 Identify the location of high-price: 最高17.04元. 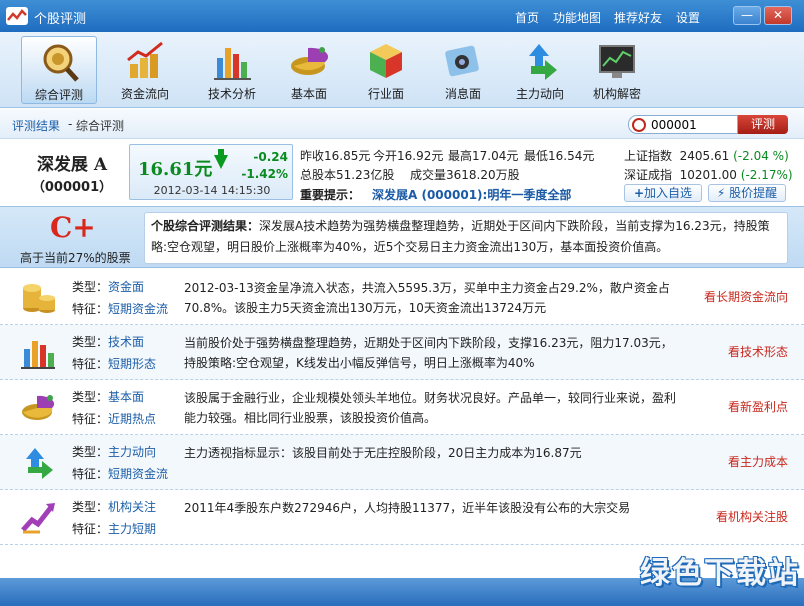
(483, 156).